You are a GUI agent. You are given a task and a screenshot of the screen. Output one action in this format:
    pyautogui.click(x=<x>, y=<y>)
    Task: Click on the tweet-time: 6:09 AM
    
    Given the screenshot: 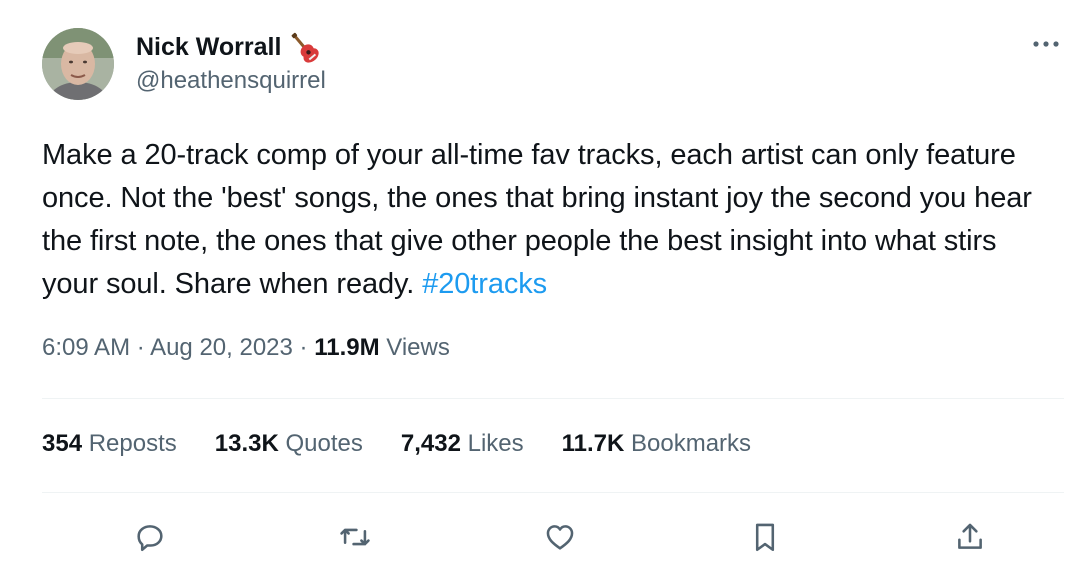 What is the action you would take?
    pyautogui.click(x=86, y=347)
    